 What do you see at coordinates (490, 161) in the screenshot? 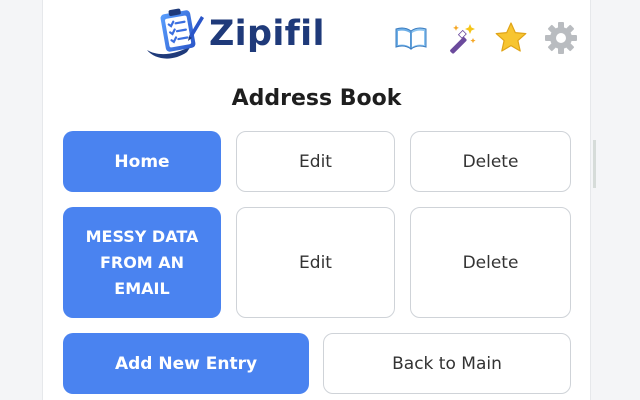
I see `delete-home-button: Delete` at bounding box center [490, 161].